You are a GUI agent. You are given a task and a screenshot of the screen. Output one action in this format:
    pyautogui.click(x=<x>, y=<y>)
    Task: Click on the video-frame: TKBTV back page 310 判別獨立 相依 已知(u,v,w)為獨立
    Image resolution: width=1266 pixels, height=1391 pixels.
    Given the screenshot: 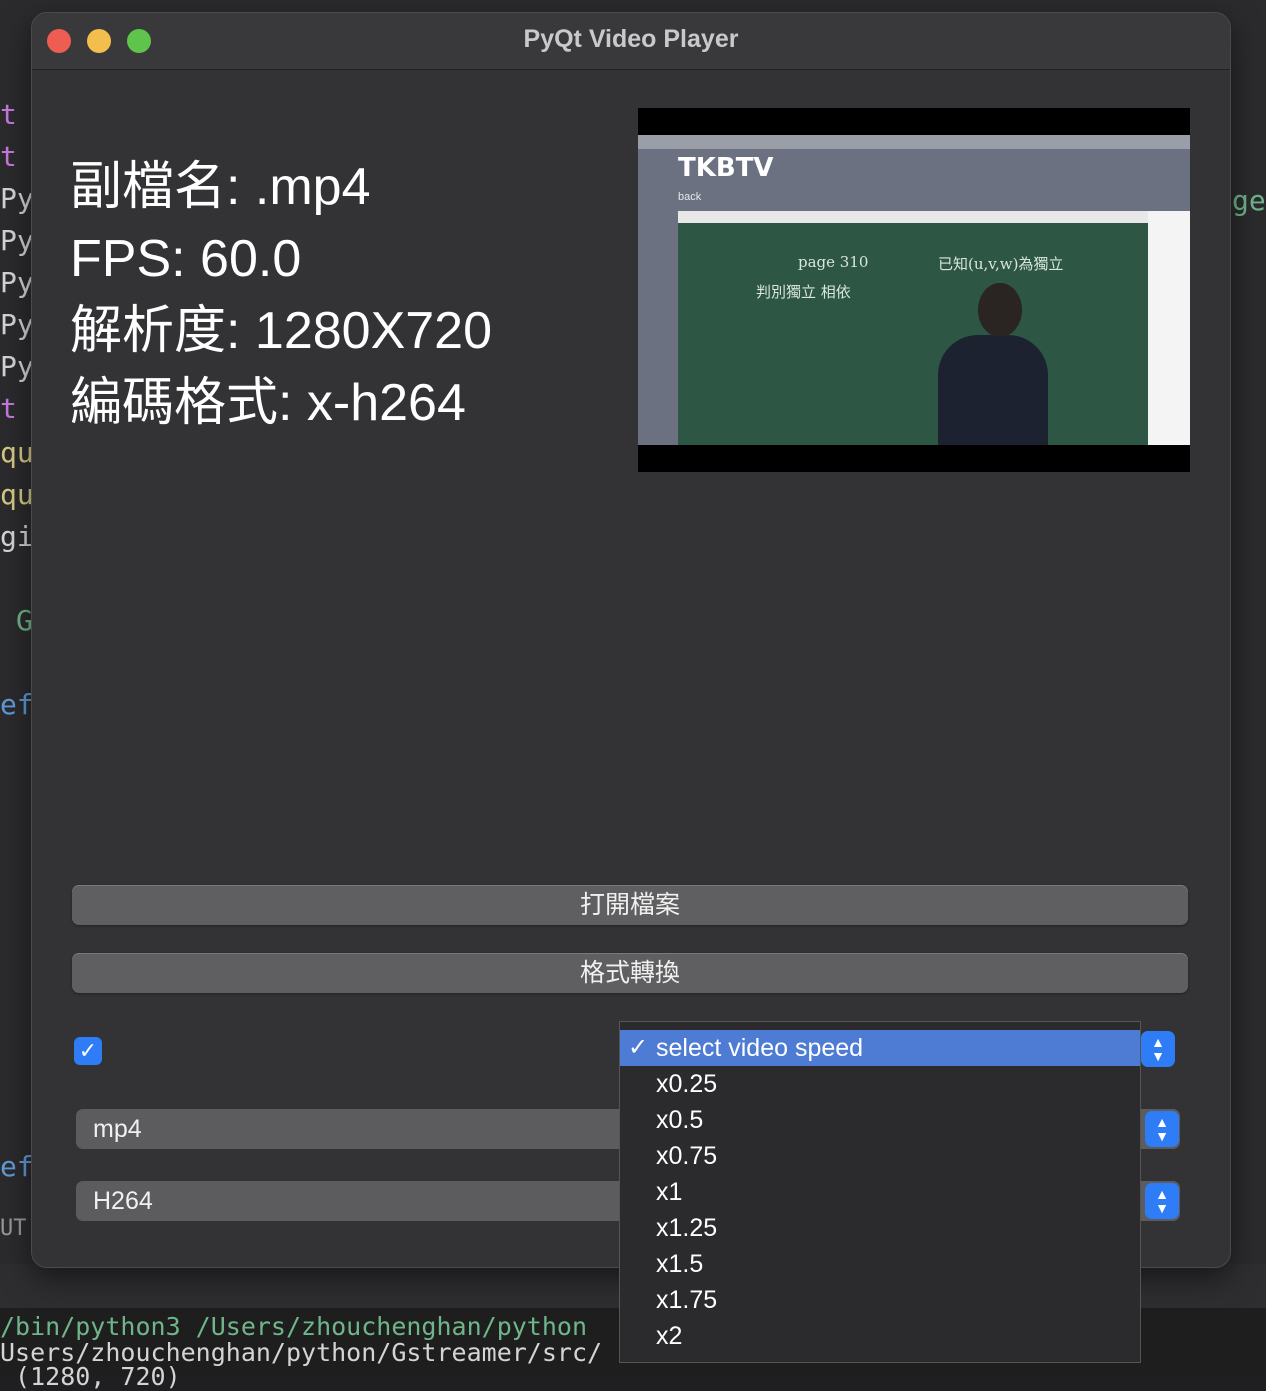 What is the action you would take?
    pyautogui.click(x=914, y=290)
    